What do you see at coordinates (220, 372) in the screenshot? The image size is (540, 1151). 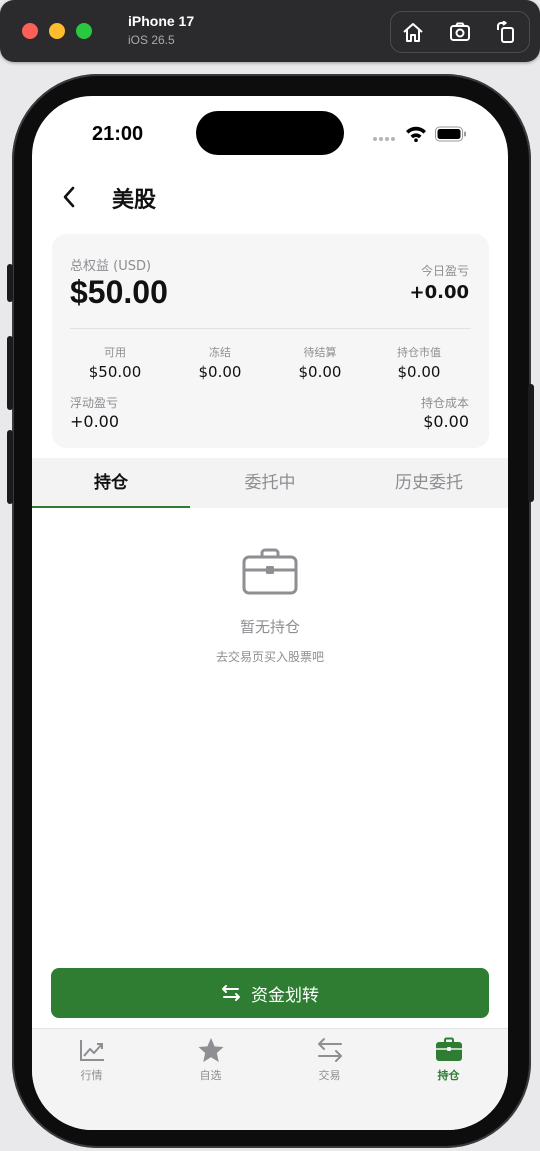 I see `frozen-value: $0.00` at bounding box center [220, 372].